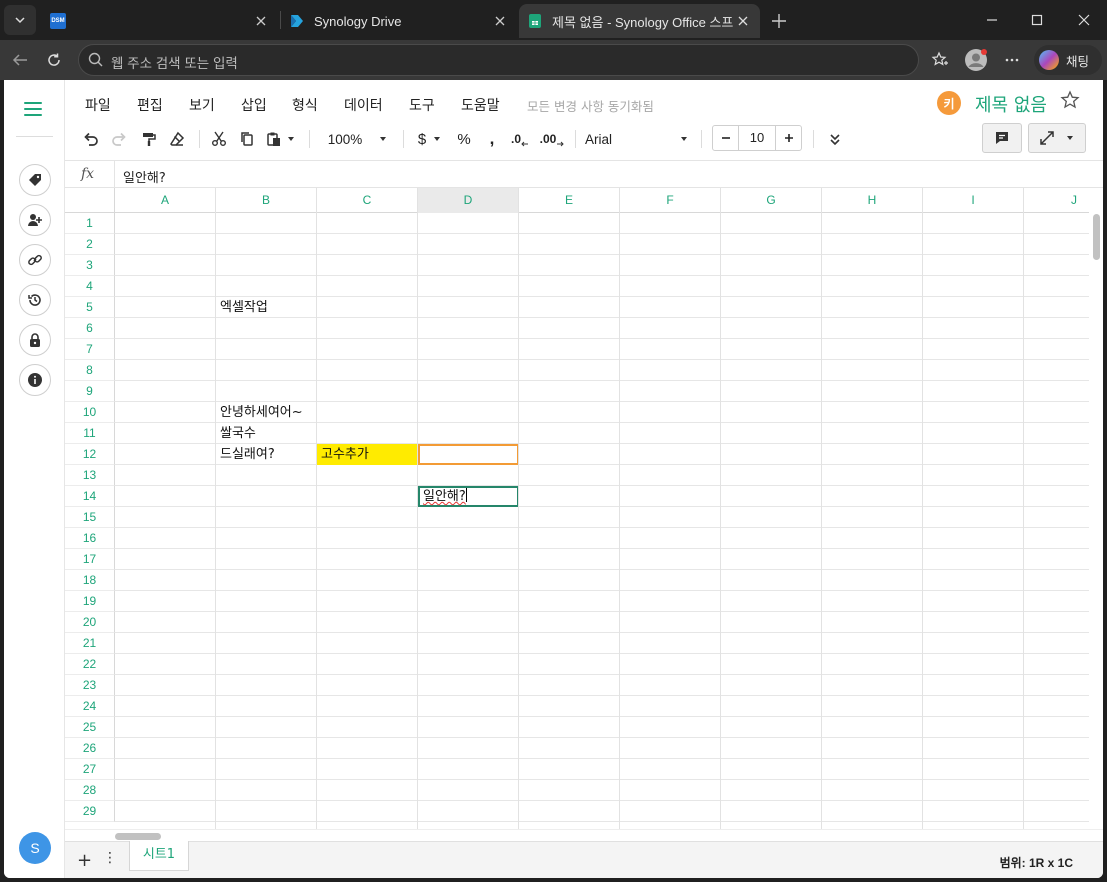 The width and height of the screenshot is (1107, 882). What do you see at coordinates (90, 706) in the screenshot?
I see `row-header-24: 24` at bounding box center [90, 706].